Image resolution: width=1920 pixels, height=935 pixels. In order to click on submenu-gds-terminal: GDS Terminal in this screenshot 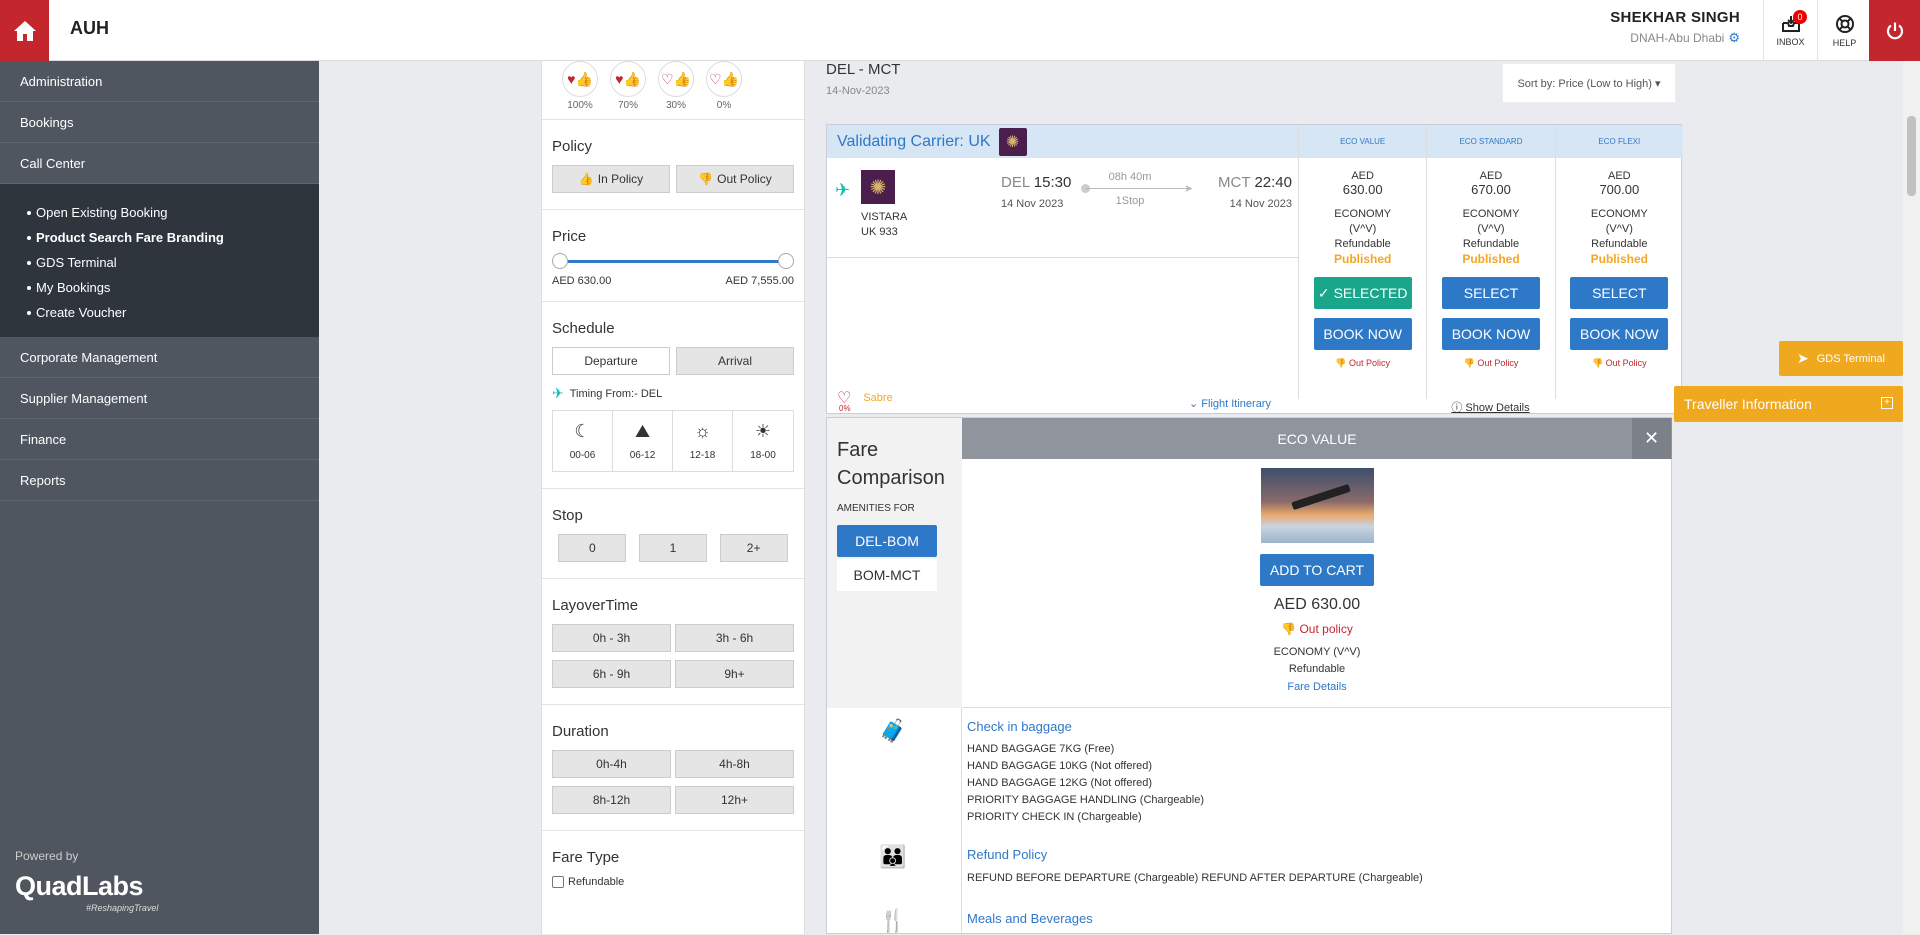, I will do `click(173, 262)`.